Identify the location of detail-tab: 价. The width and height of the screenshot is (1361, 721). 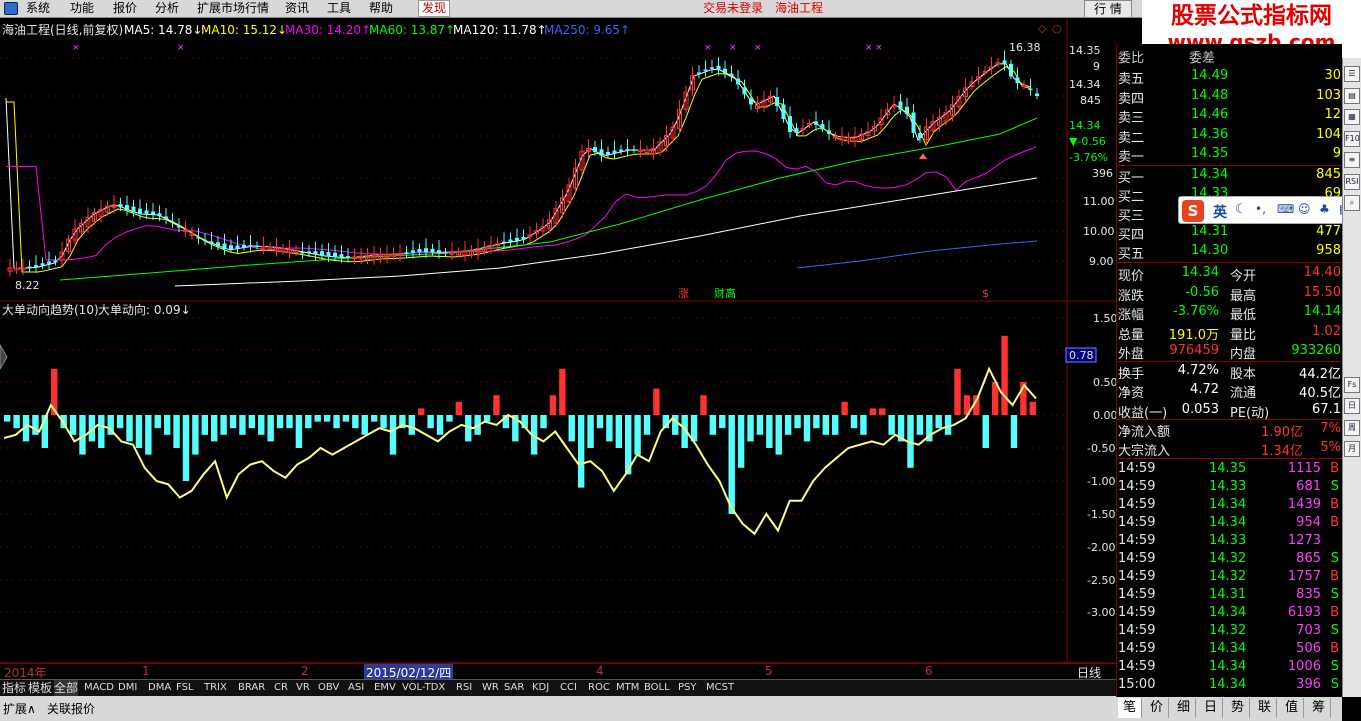
(1157, 708).